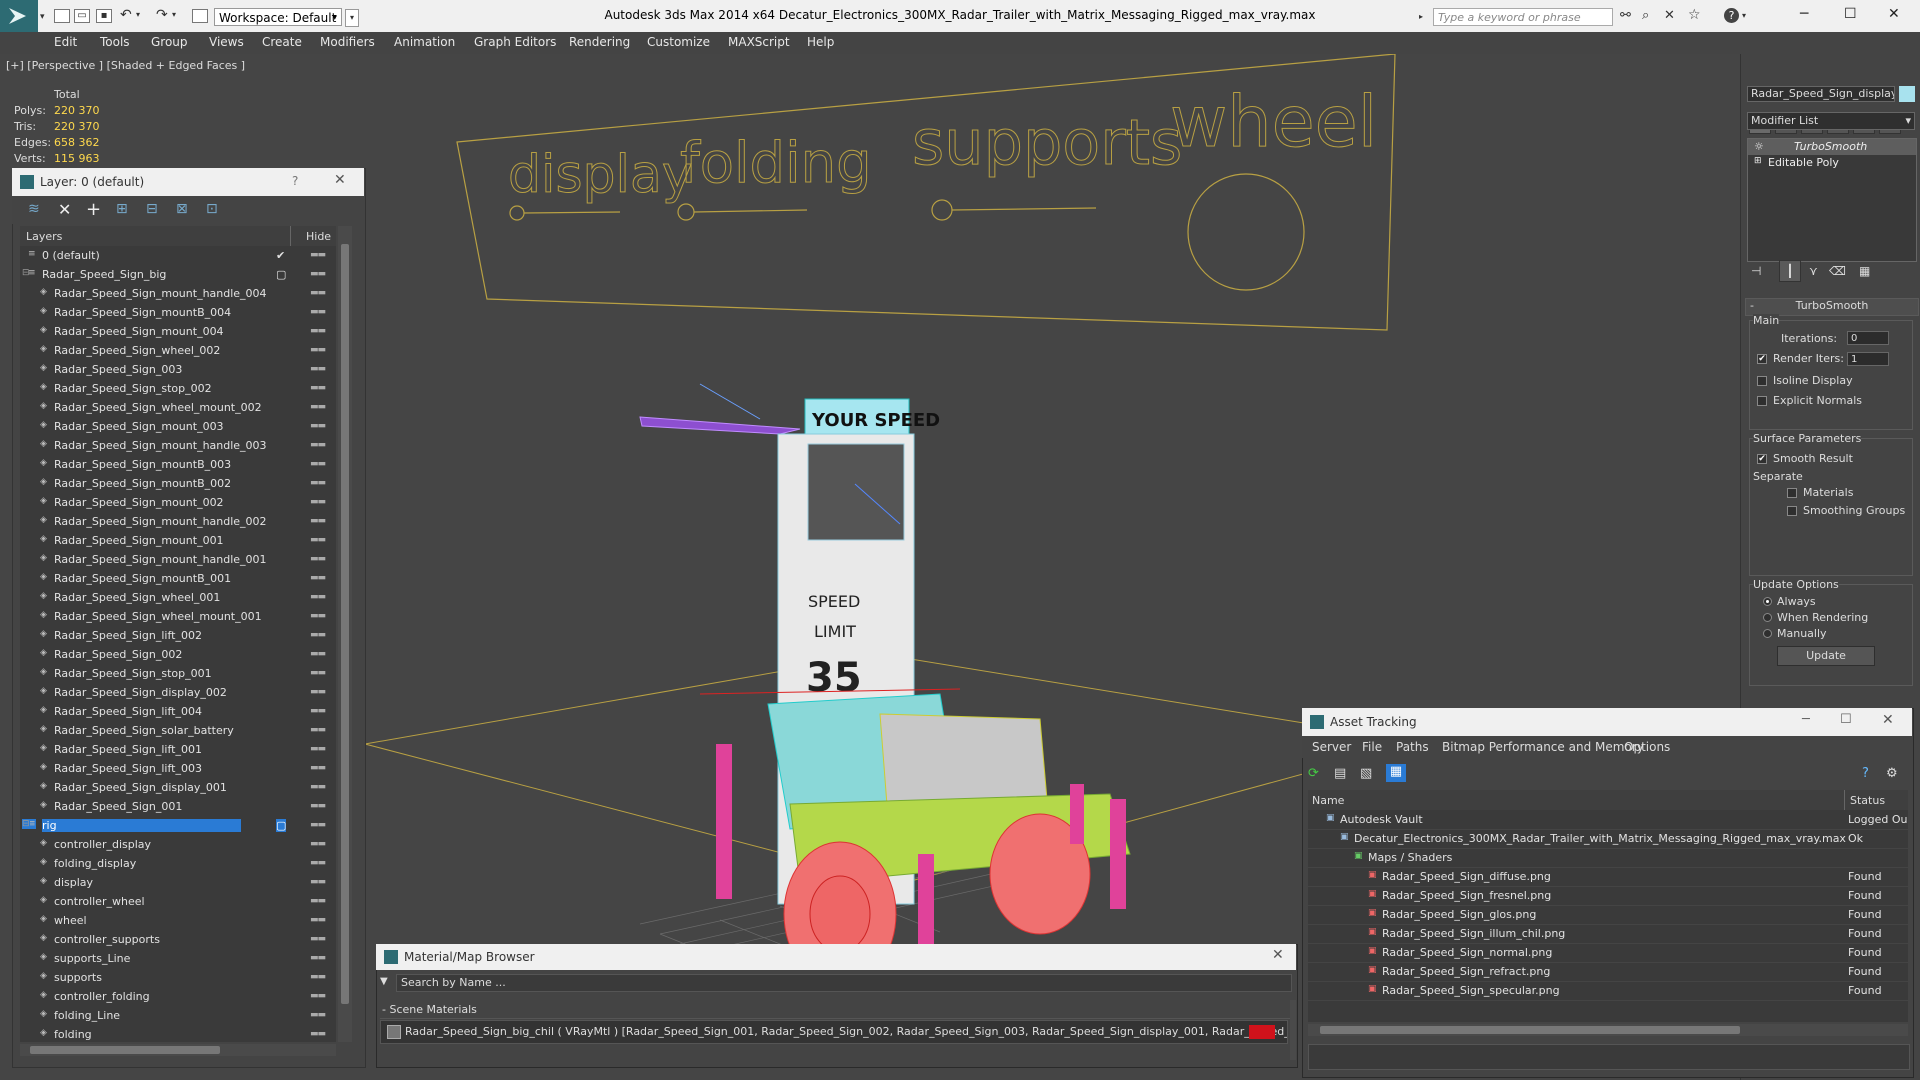 This screenshot has width=1920, height=1080. Describe the element at coordinates (1867, 800) in the screenshot. I see `asset-status-column: Status` at that location.